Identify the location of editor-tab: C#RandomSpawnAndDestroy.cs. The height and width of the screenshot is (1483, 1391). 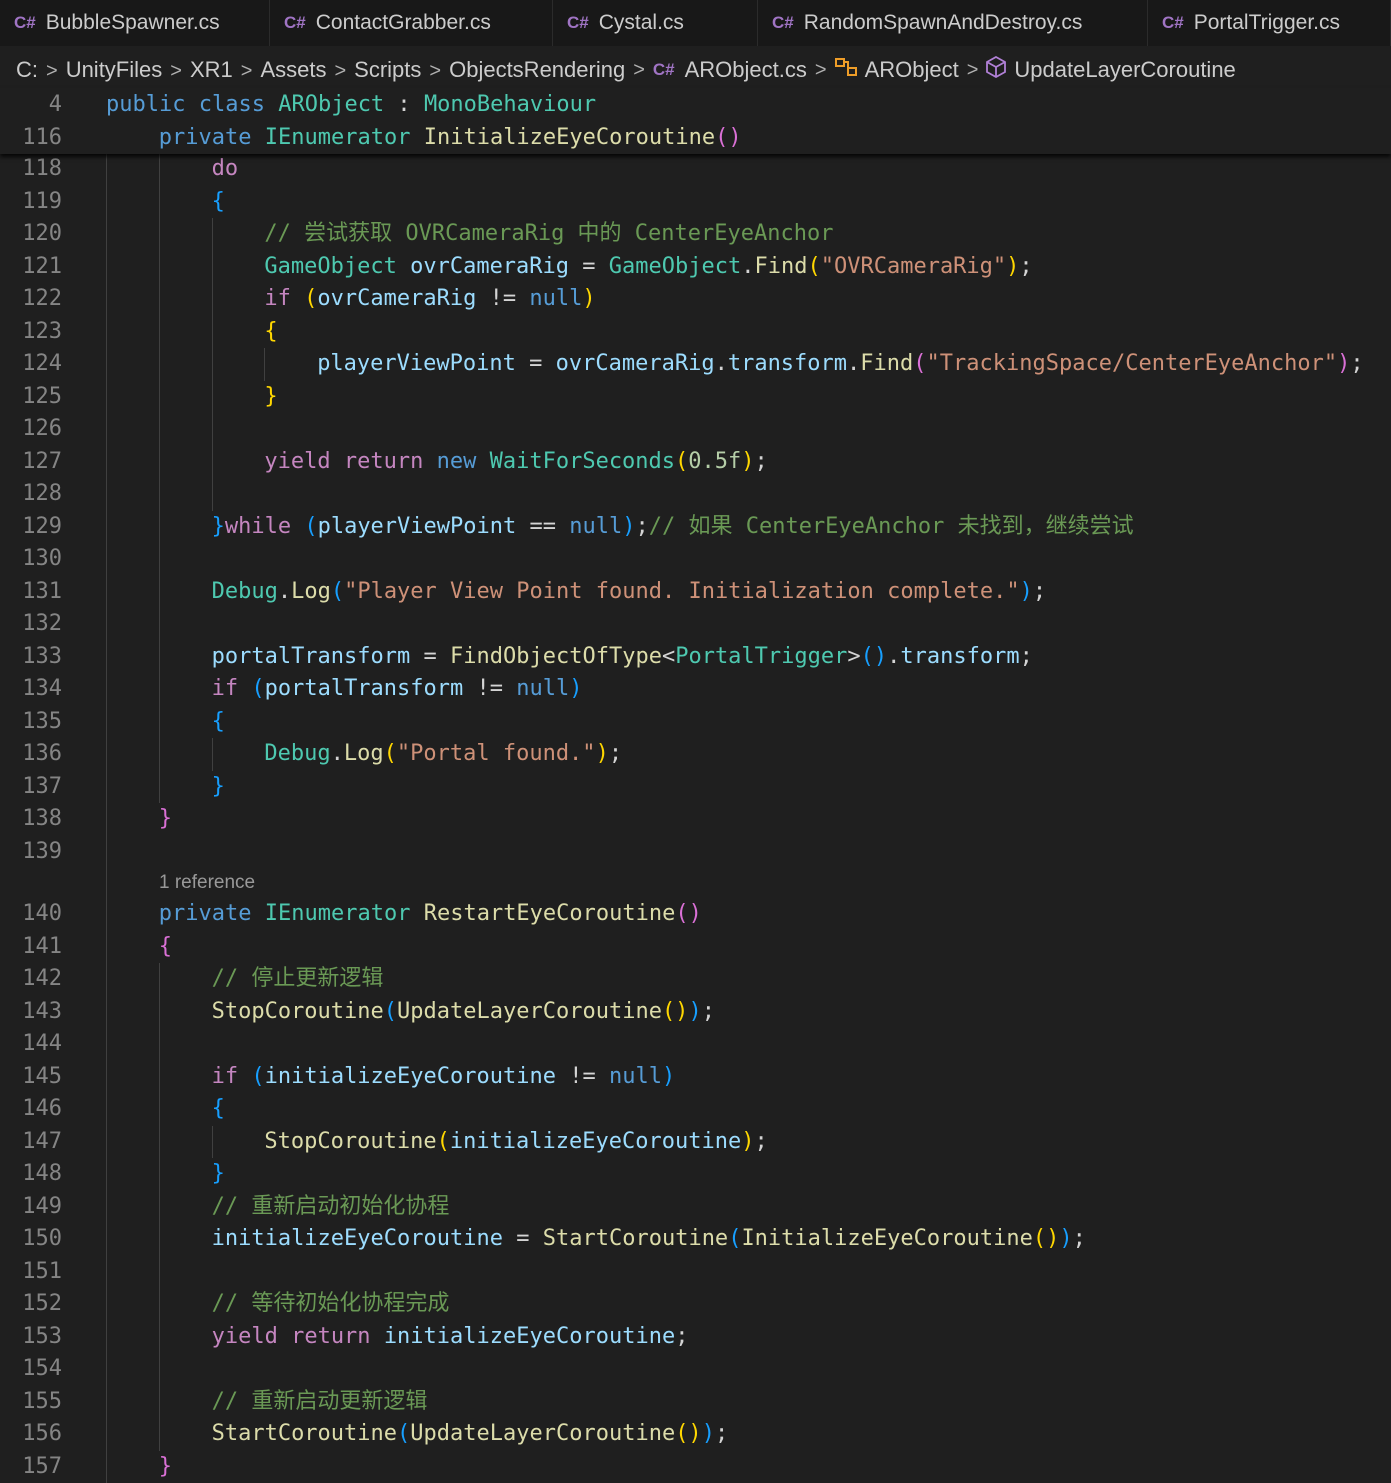
(953, 23).